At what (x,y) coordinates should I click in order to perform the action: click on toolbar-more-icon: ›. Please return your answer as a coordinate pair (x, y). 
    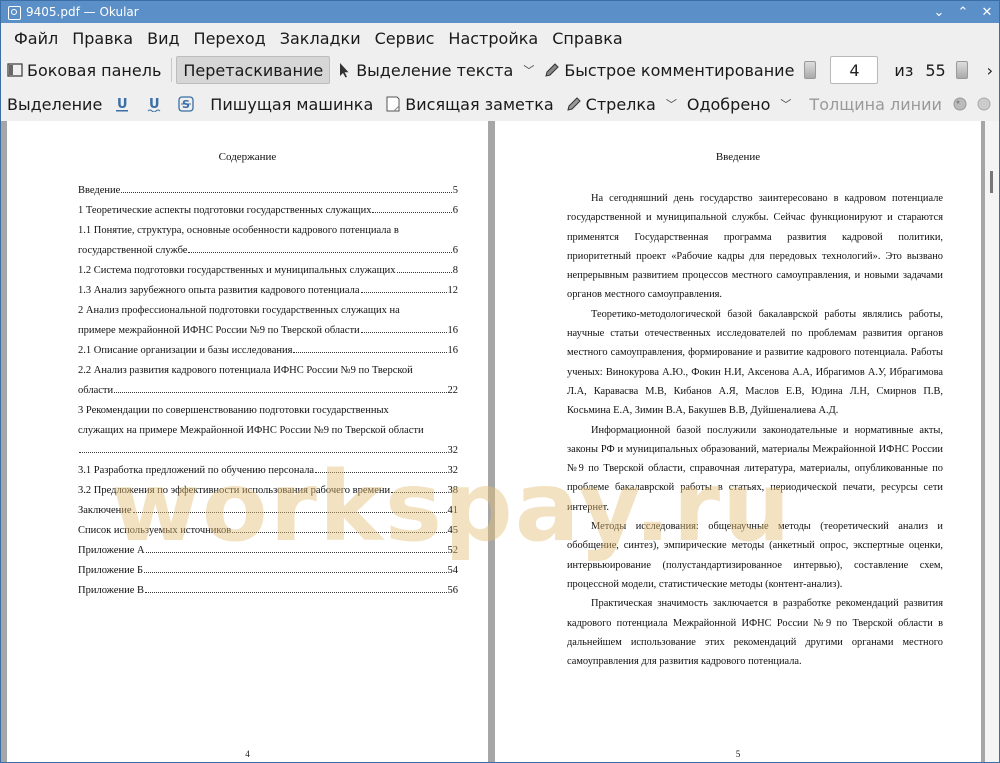
    Looking at the image, I should click on (990, 70).